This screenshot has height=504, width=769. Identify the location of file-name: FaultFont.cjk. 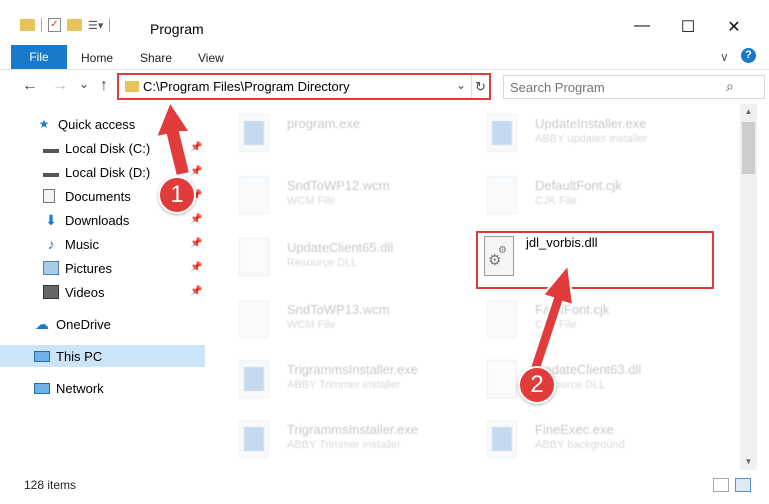
(572, 309).